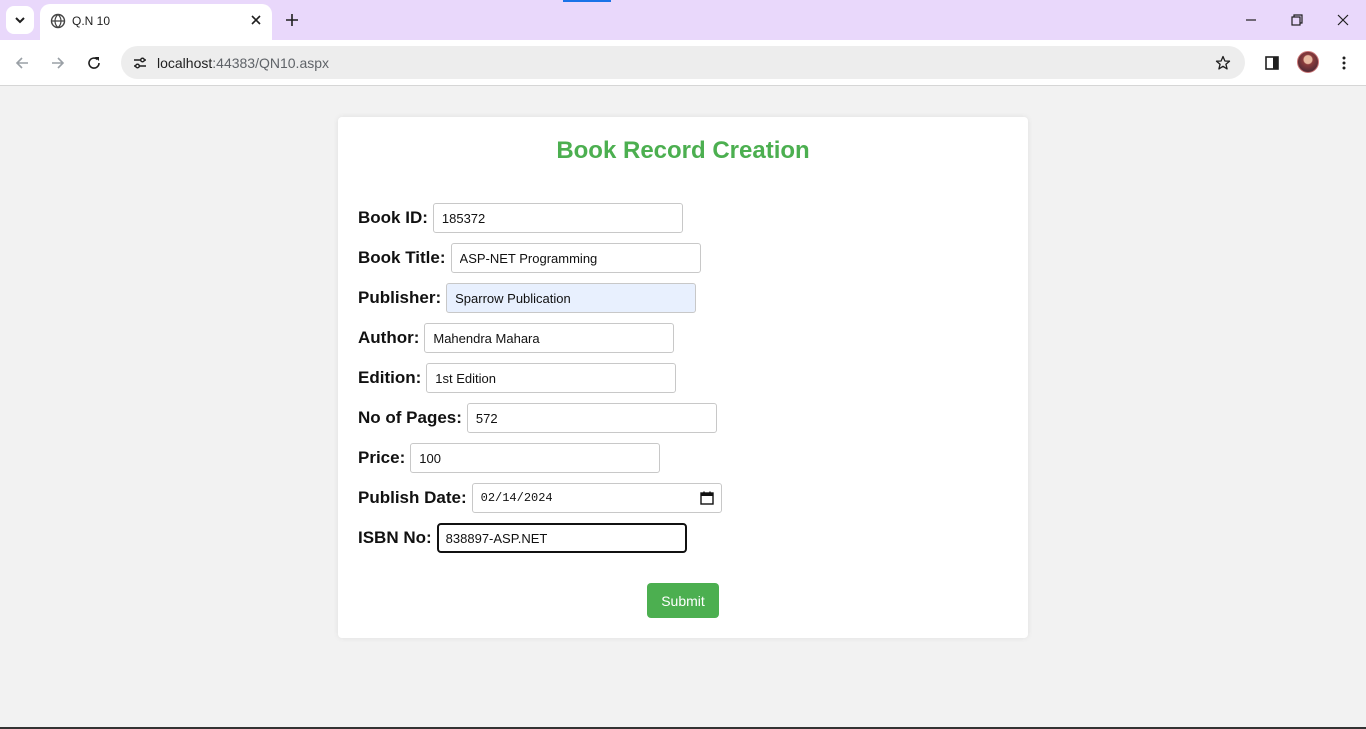 The image size is (1366, 729). I want to click on publisher-input, so click(571, 298).